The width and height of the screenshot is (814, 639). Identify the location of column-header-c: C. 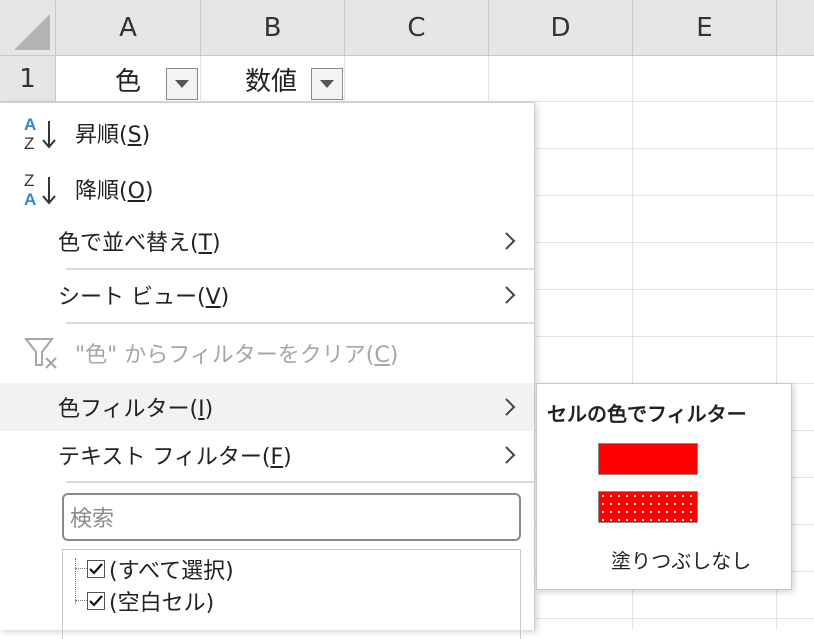
(417, 28).